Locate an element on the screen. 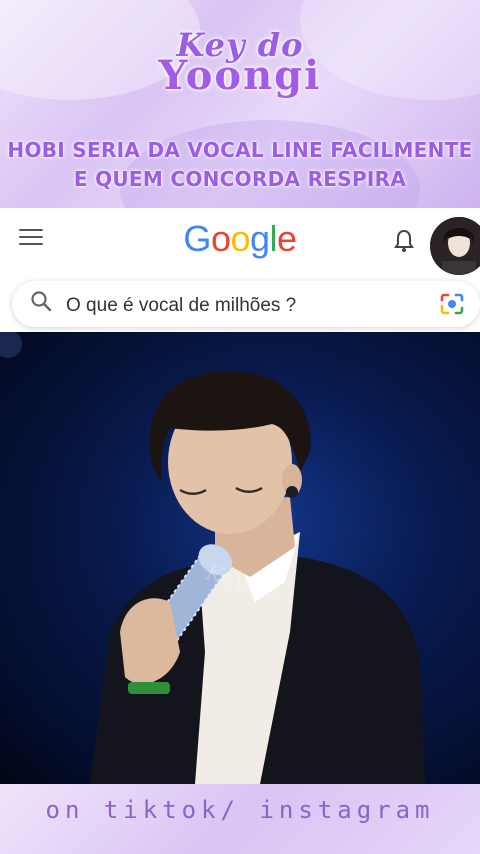 This screenshot has height=854, width=480. google-logo-letter: e is located at coordinates (287, 238).